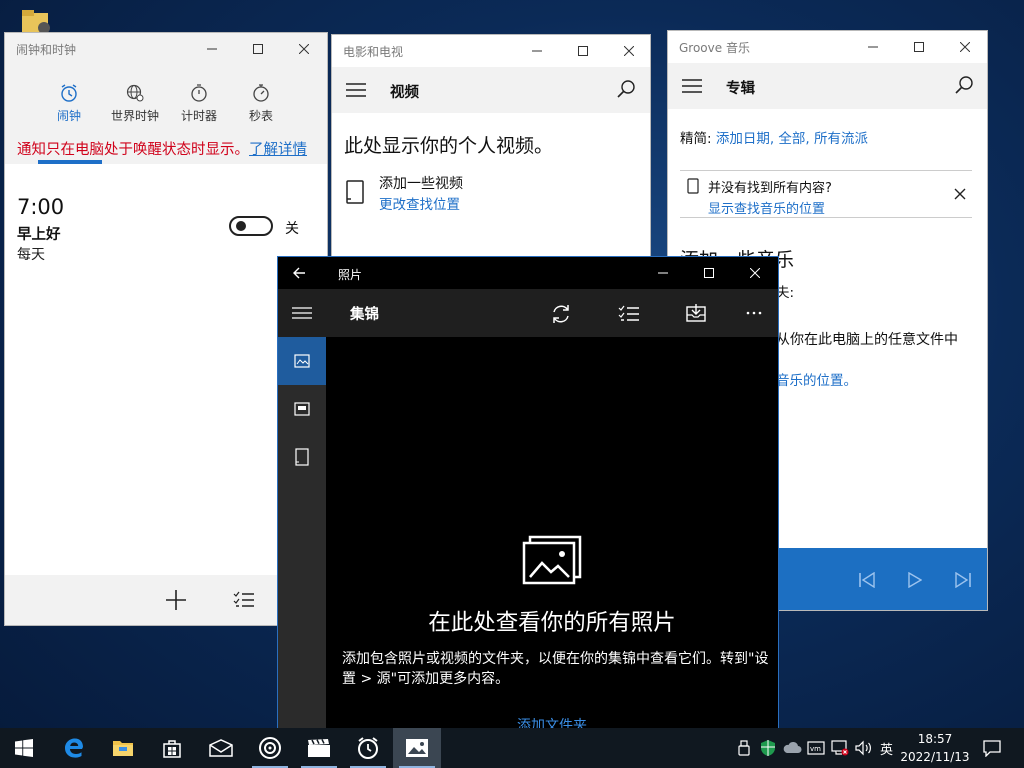 The image size is (1024, 768). What do you see at coordinates (373, 52) in the screenshot?
I see `movies-window-title: 电影和电视` at bounding box center [373, 52].